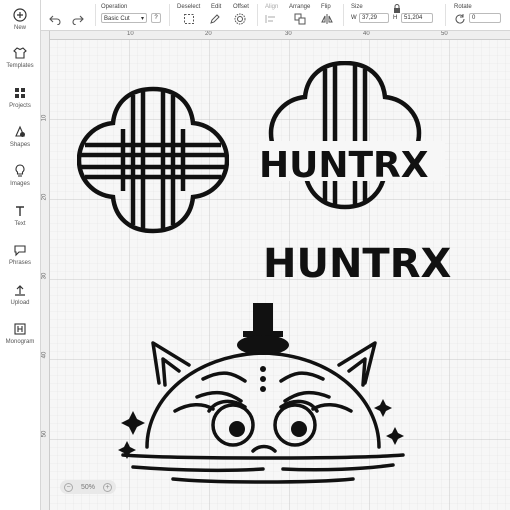 The image size is (510, 510). Describe the element at coordinates (189, 7) in the screenshot. I see `deselect-label: Deselect` at that location.